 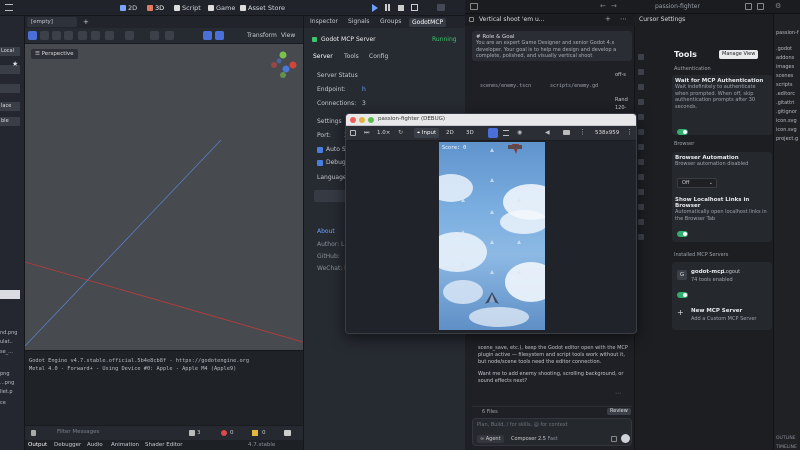 What do you see at coordinates (697, 183) in the screenshot?
I see `browser-select: Off ⌄` at bounding box center [697, 183].